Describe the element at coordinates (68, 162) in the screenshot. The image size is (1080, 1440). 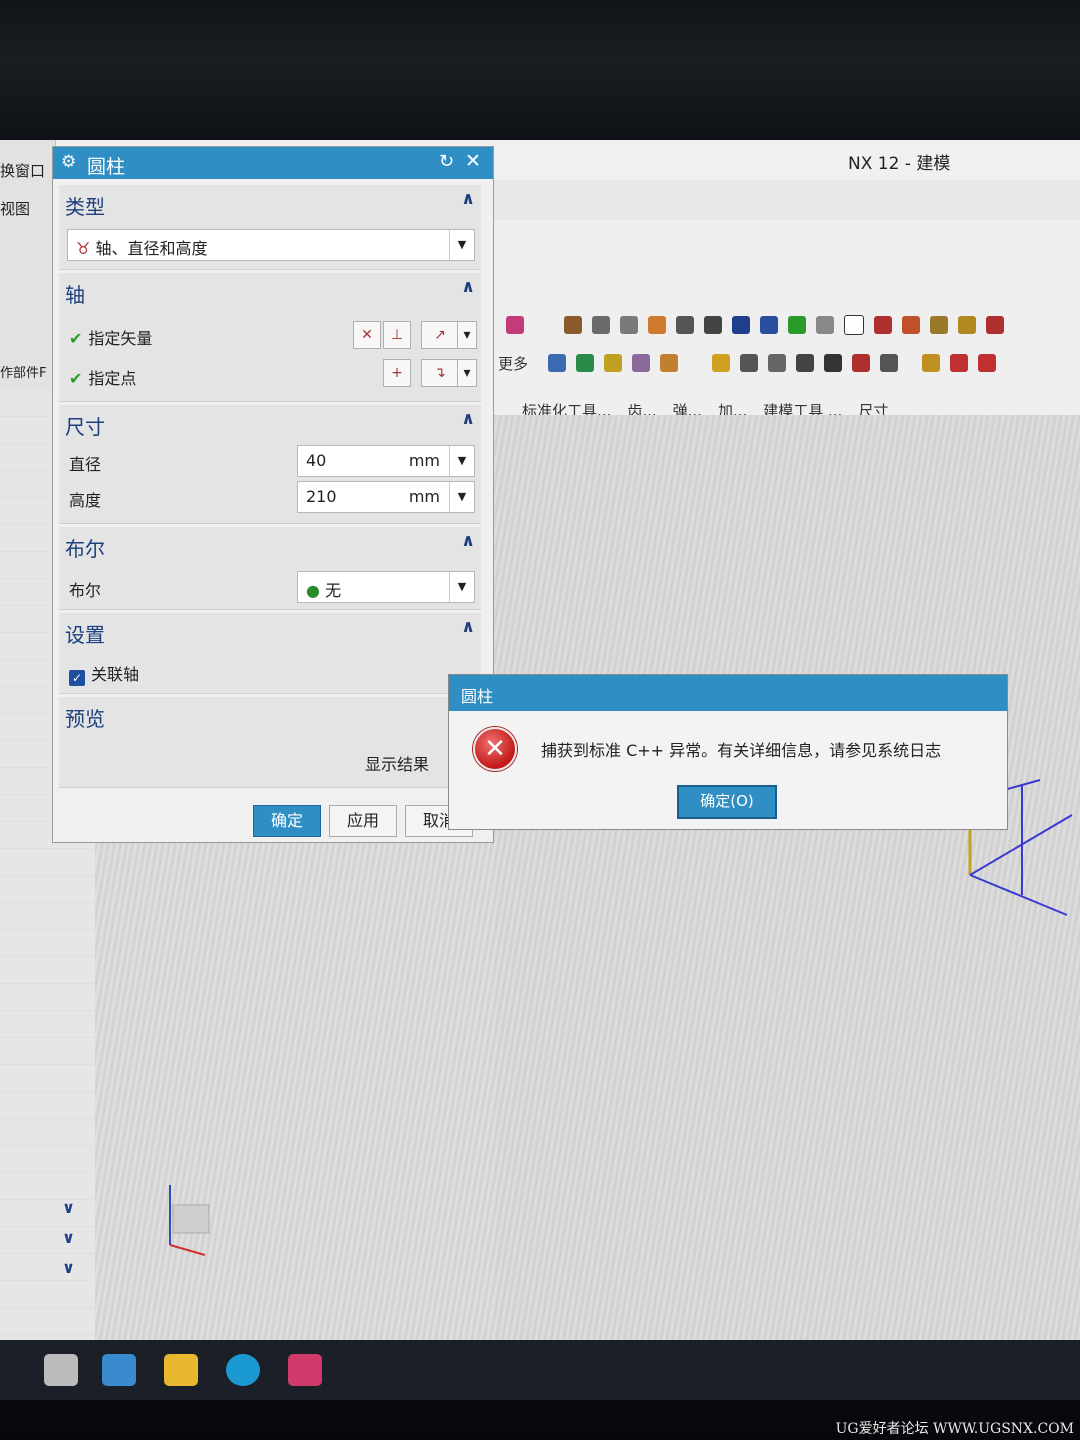
I see `gear-icon: ⚙` at that location.